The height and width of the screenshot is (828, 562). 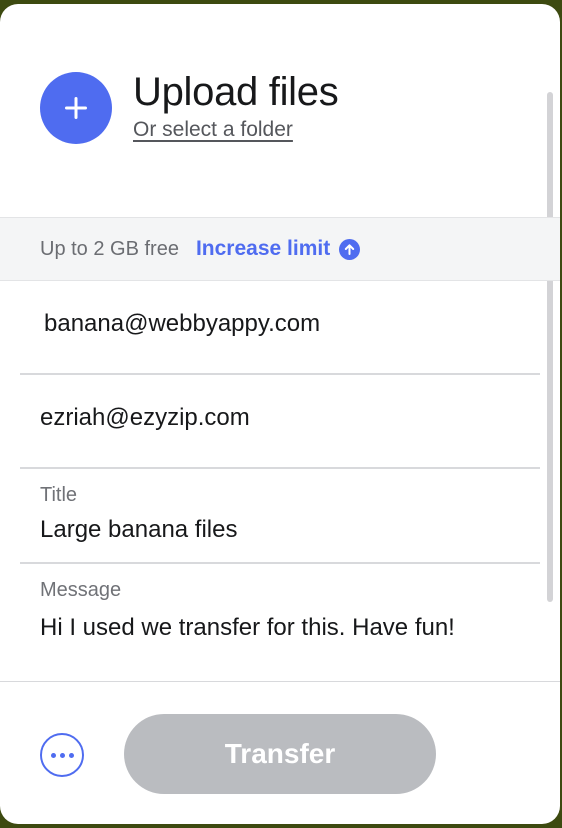 What do you see at coordinates (182, 324) in the screenshot?
I see `email-to-value: banana@webbyappy.com` at bounding box center [182, 324].